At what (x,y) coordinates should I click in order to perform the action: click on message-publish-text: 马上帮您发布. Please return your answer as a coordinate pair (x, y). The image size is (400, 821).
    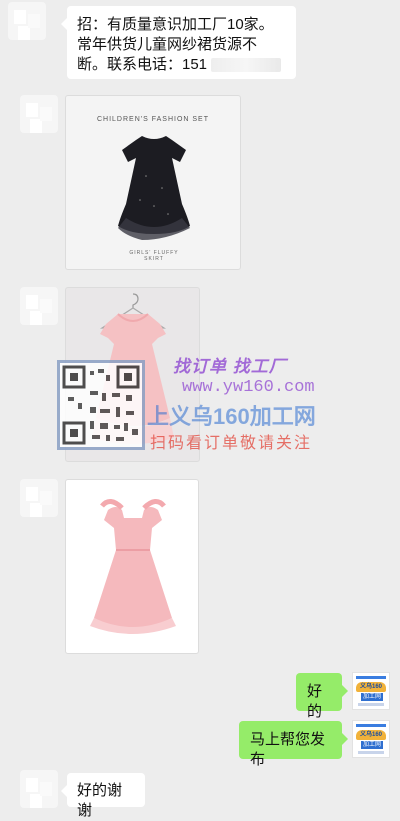
    Looking at the image, I should click on (288, 749).